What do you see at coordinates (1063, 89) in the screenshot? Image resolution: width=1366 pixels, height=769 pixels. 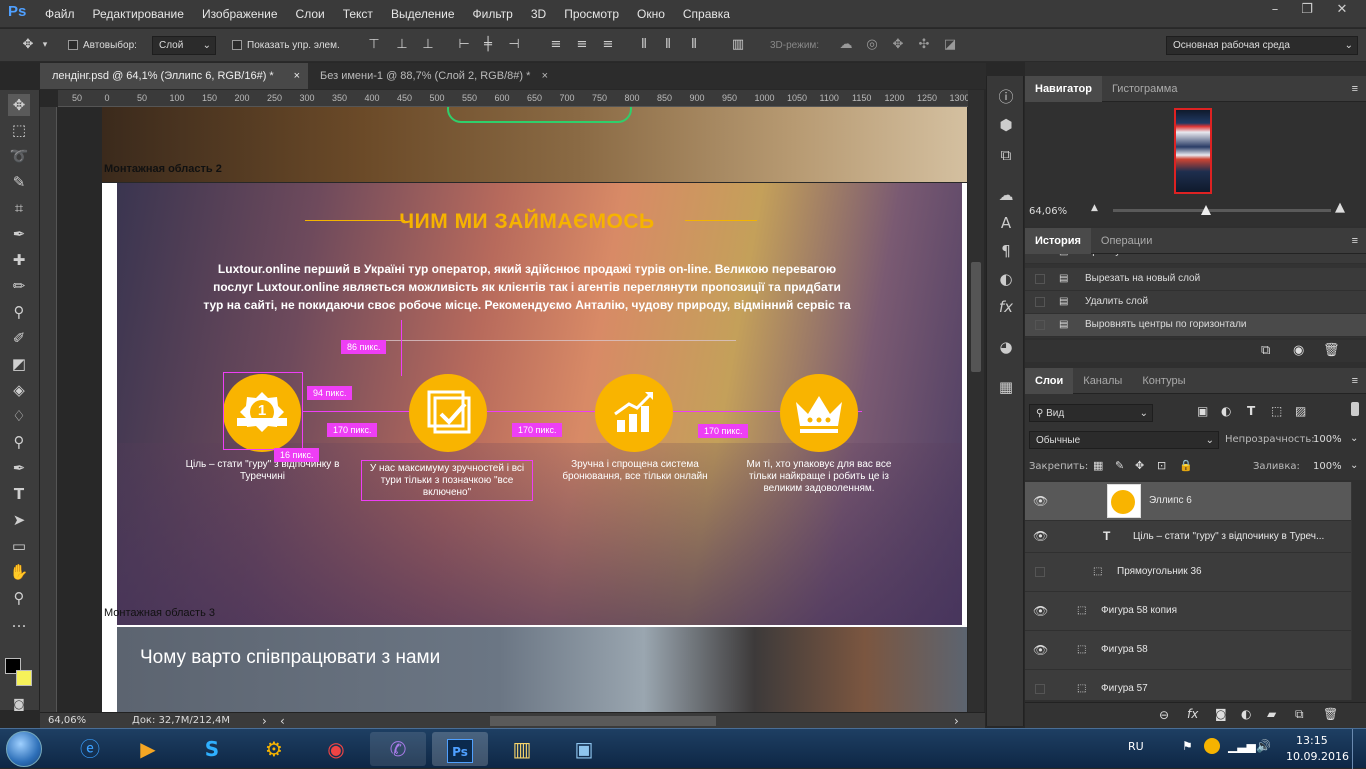 I see `tab-navigator: Навигатор` at bounding box center [1063, 89].